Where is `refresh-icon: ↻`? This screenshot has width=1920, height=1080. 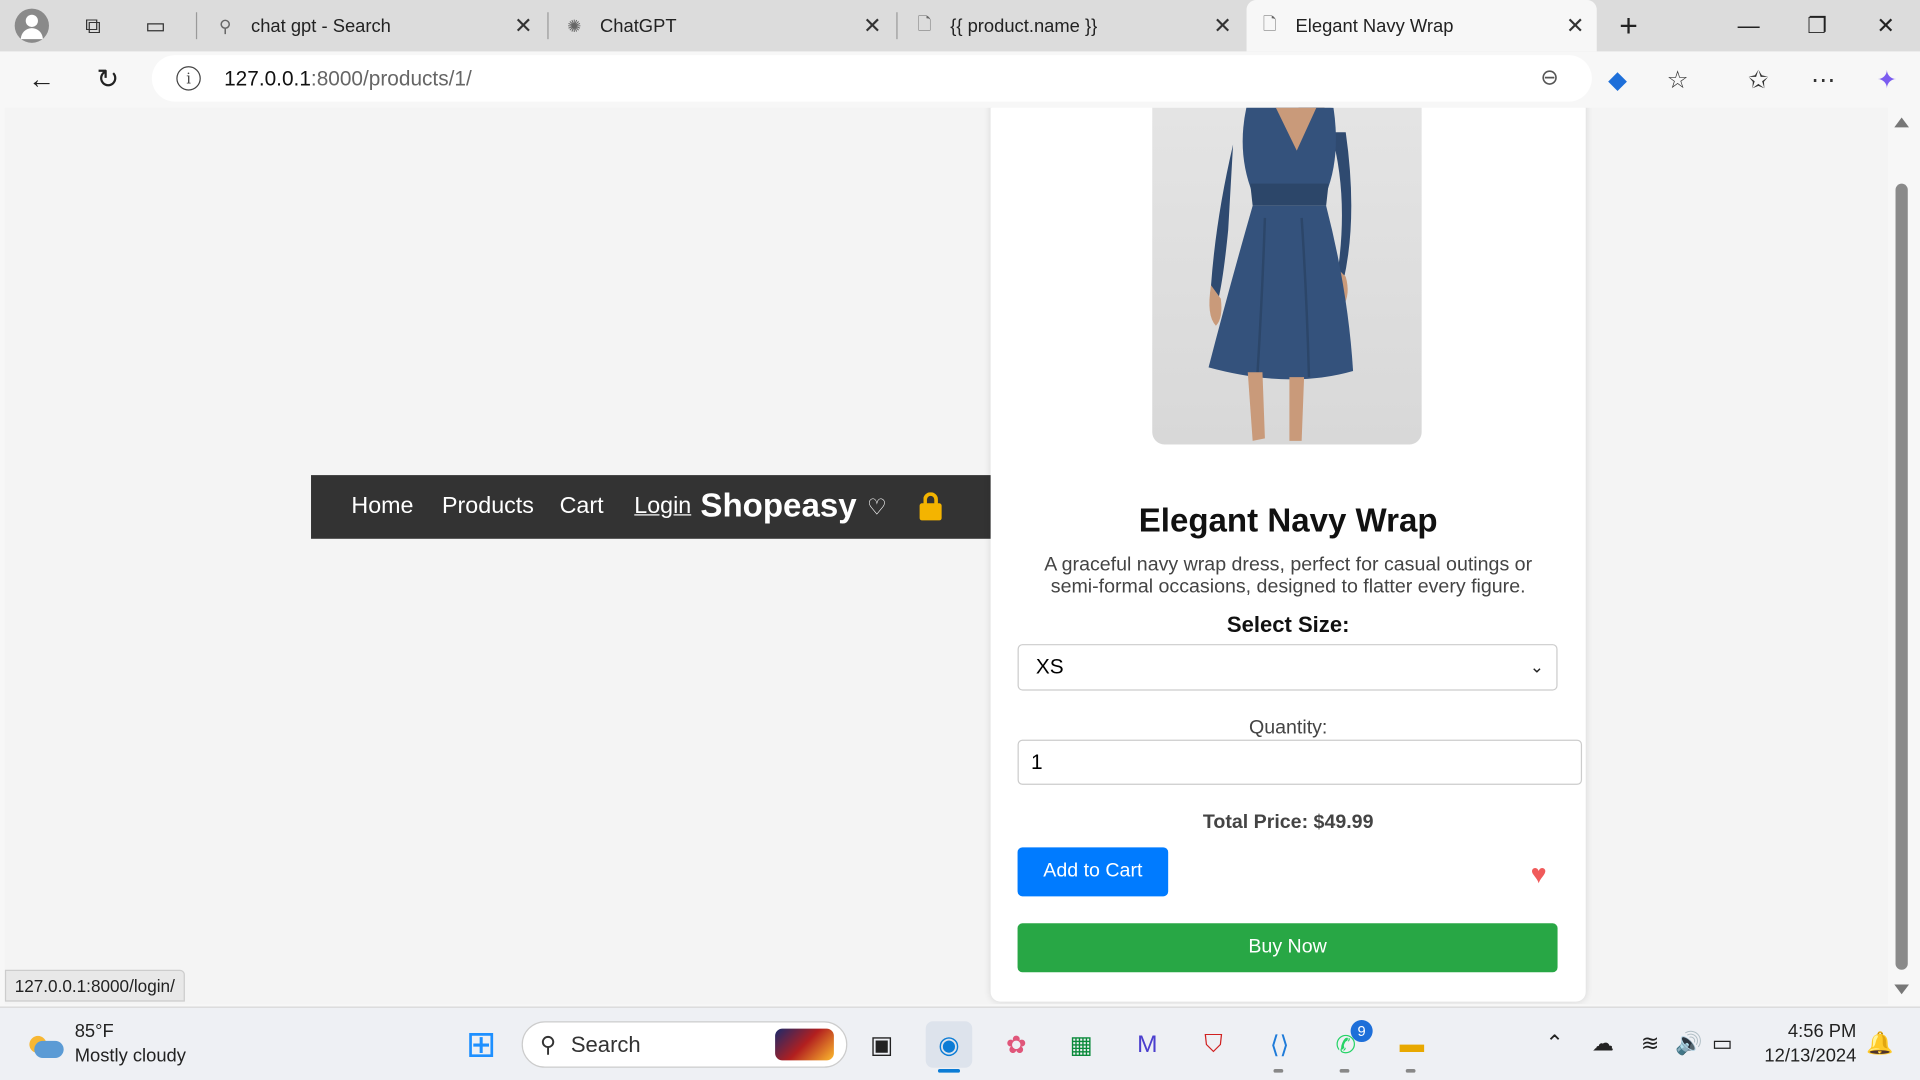 refresh-icon: ↻ is located at coordinates (108, 79).